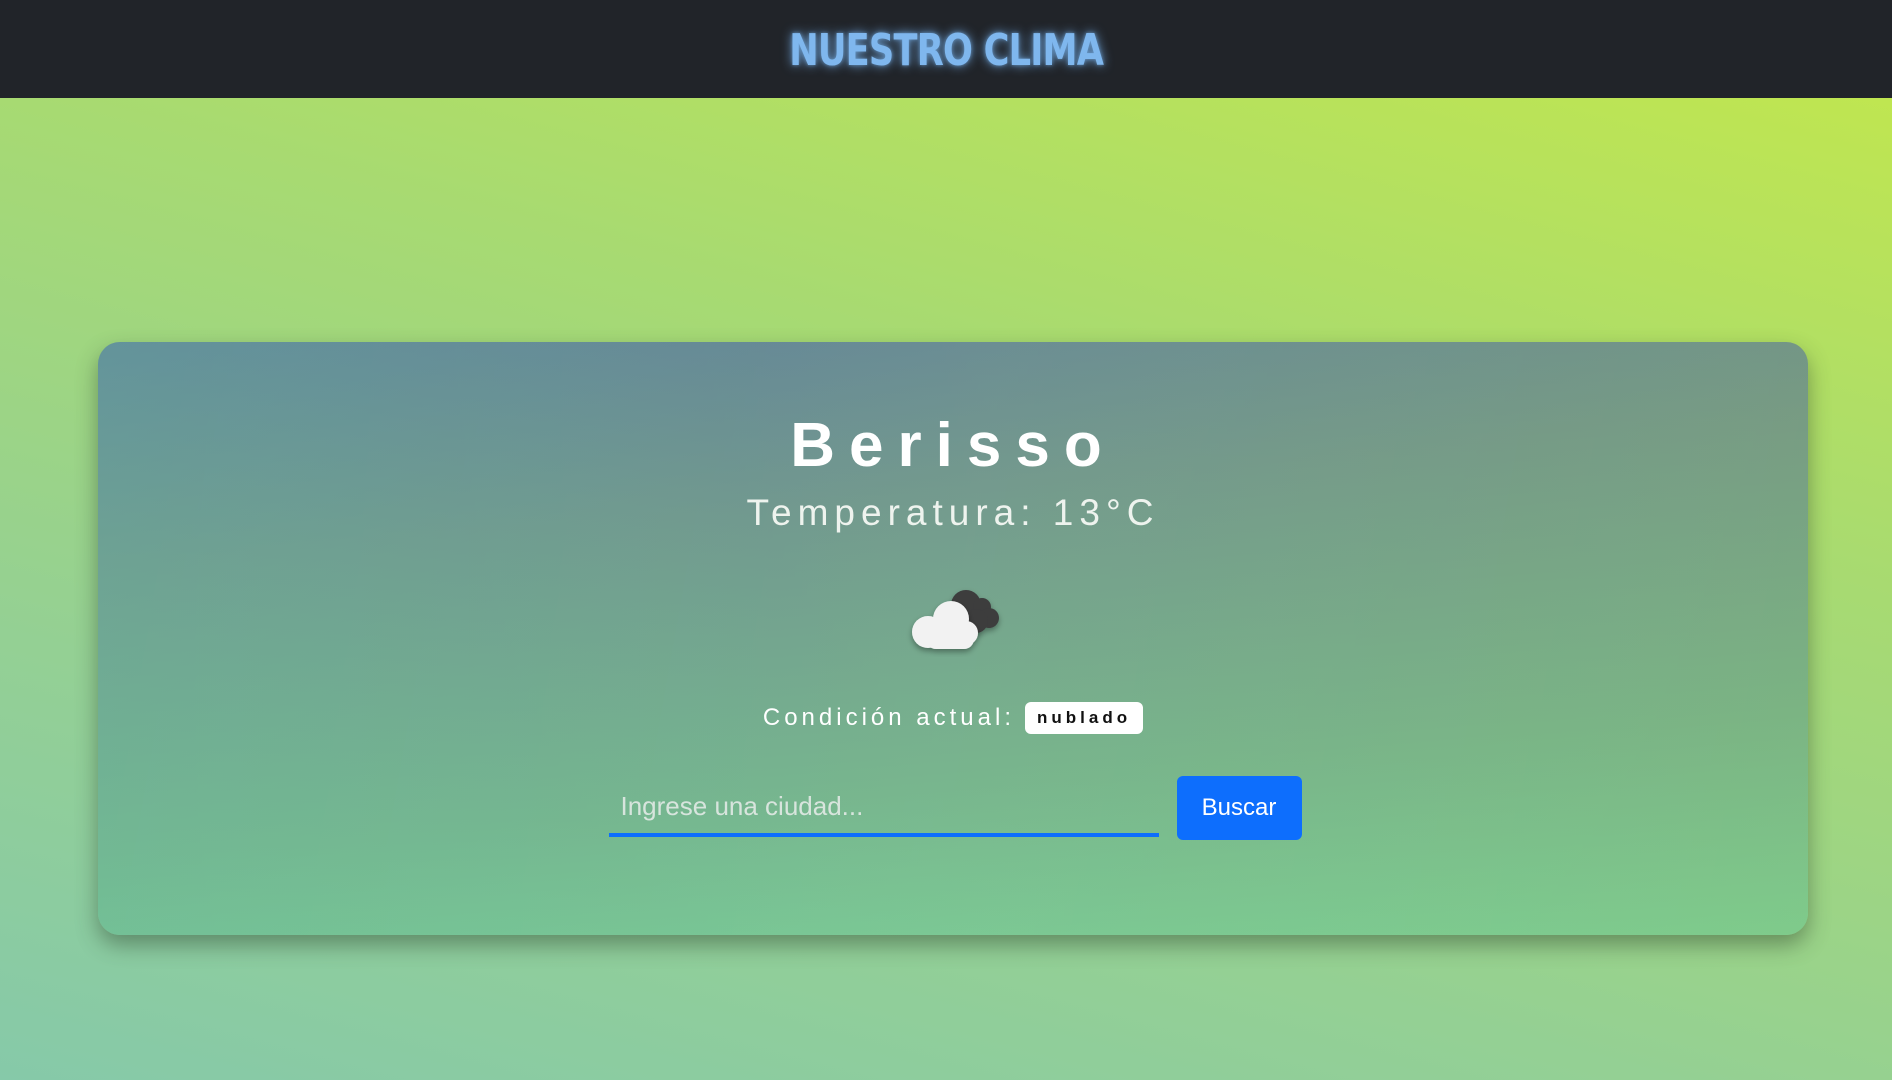 The width and height of the screenshot is (1892, 1080). I want to click on temperature-text: Temperatura: 13°C, so click(953, 512).